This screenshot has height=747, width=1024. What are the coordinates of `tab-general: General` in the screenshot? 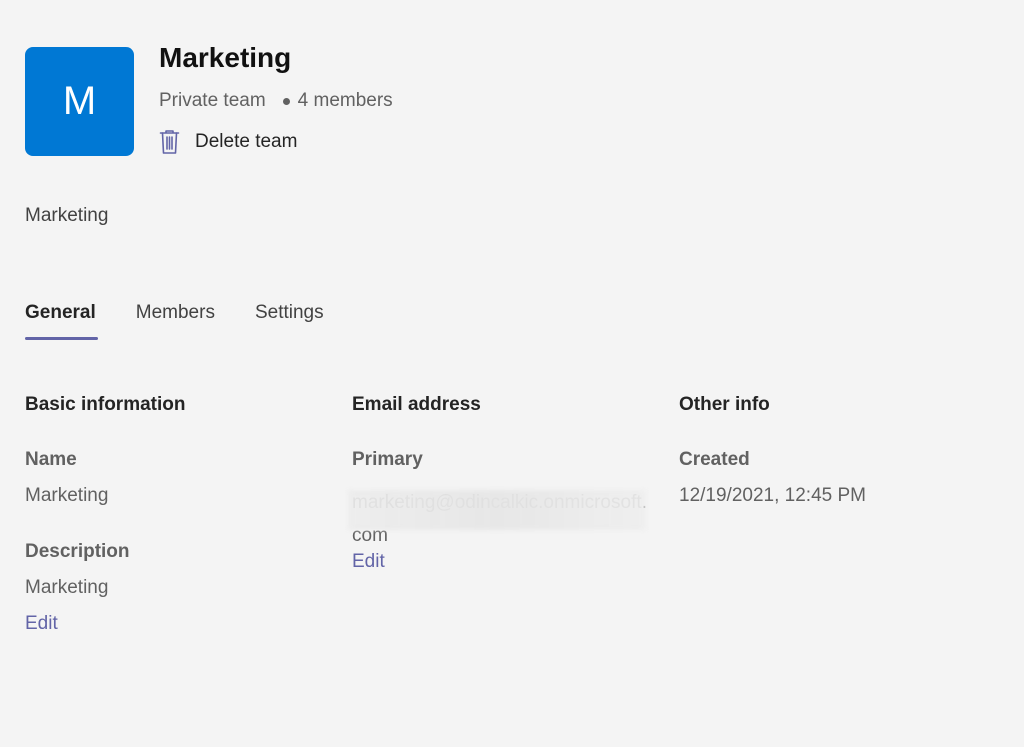 It's located at (61, 321).